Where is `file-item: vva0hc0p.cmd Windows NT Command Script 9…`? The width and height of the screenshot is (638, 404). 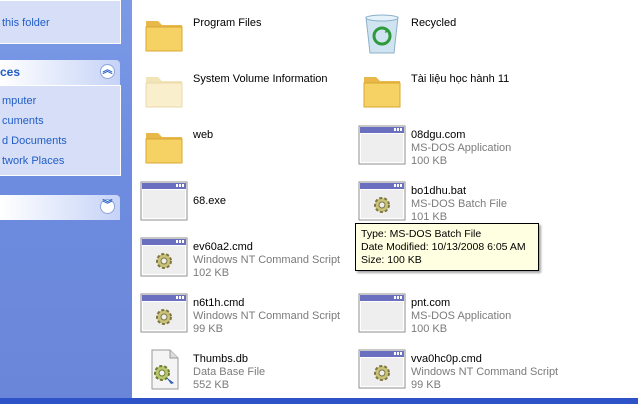
file-item: vva0hc0p.cmd Windows NT Command Script 9… is located at coordinates (464, 369).